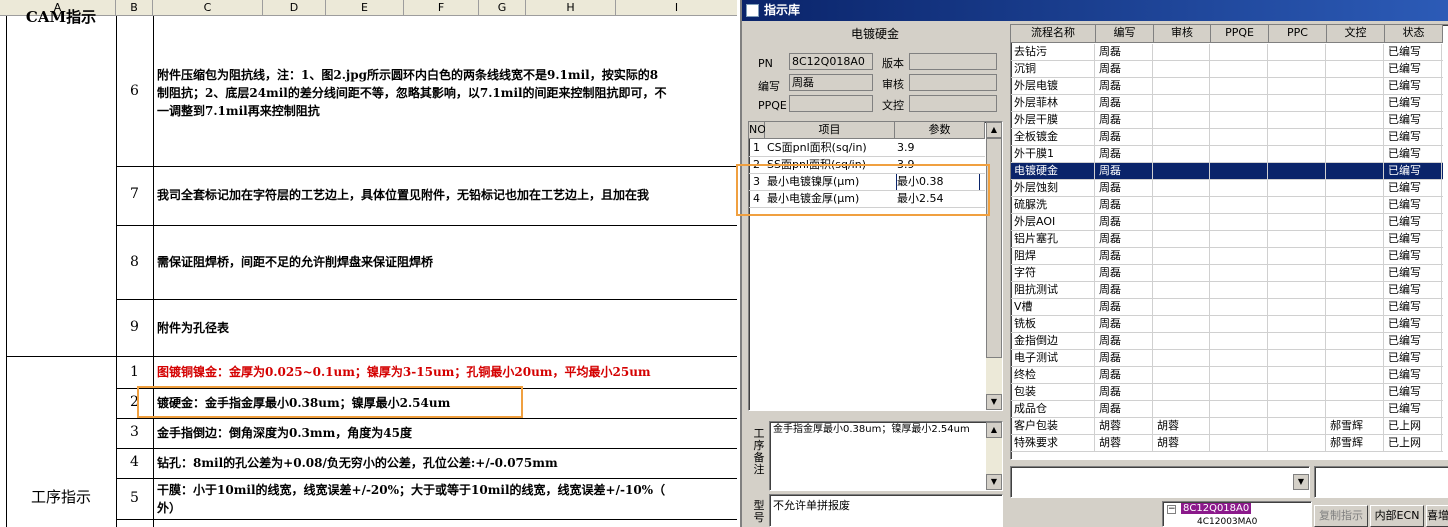 Image resolution: width=1448 pixels, height=527 pixels. Describe the element at coordinates (1182, 34) in the screenshot. I see `flows-header-review: 审核` at that location.